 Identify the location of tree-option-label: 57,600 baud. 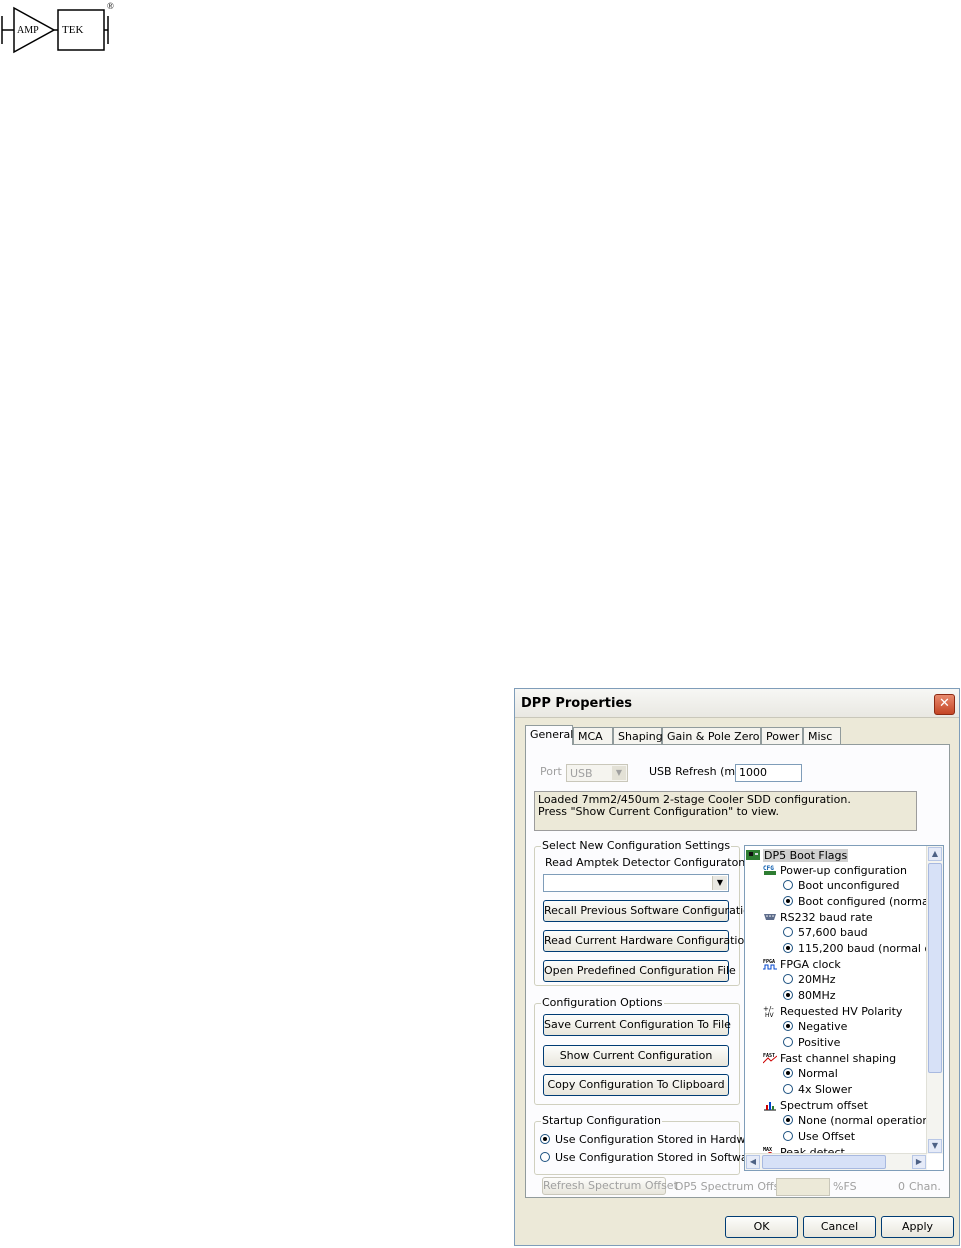
(833, 932).